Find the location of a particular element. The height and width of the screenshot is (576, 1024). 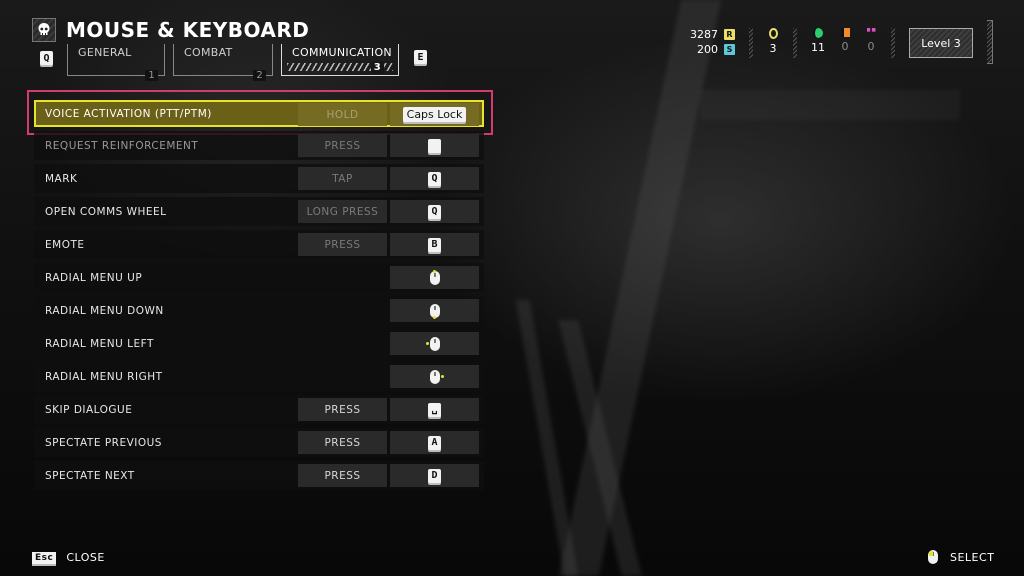

binding-row: OPEN COMMS WHEEL LONG PRESS Q is located at coordinates (259, 211).